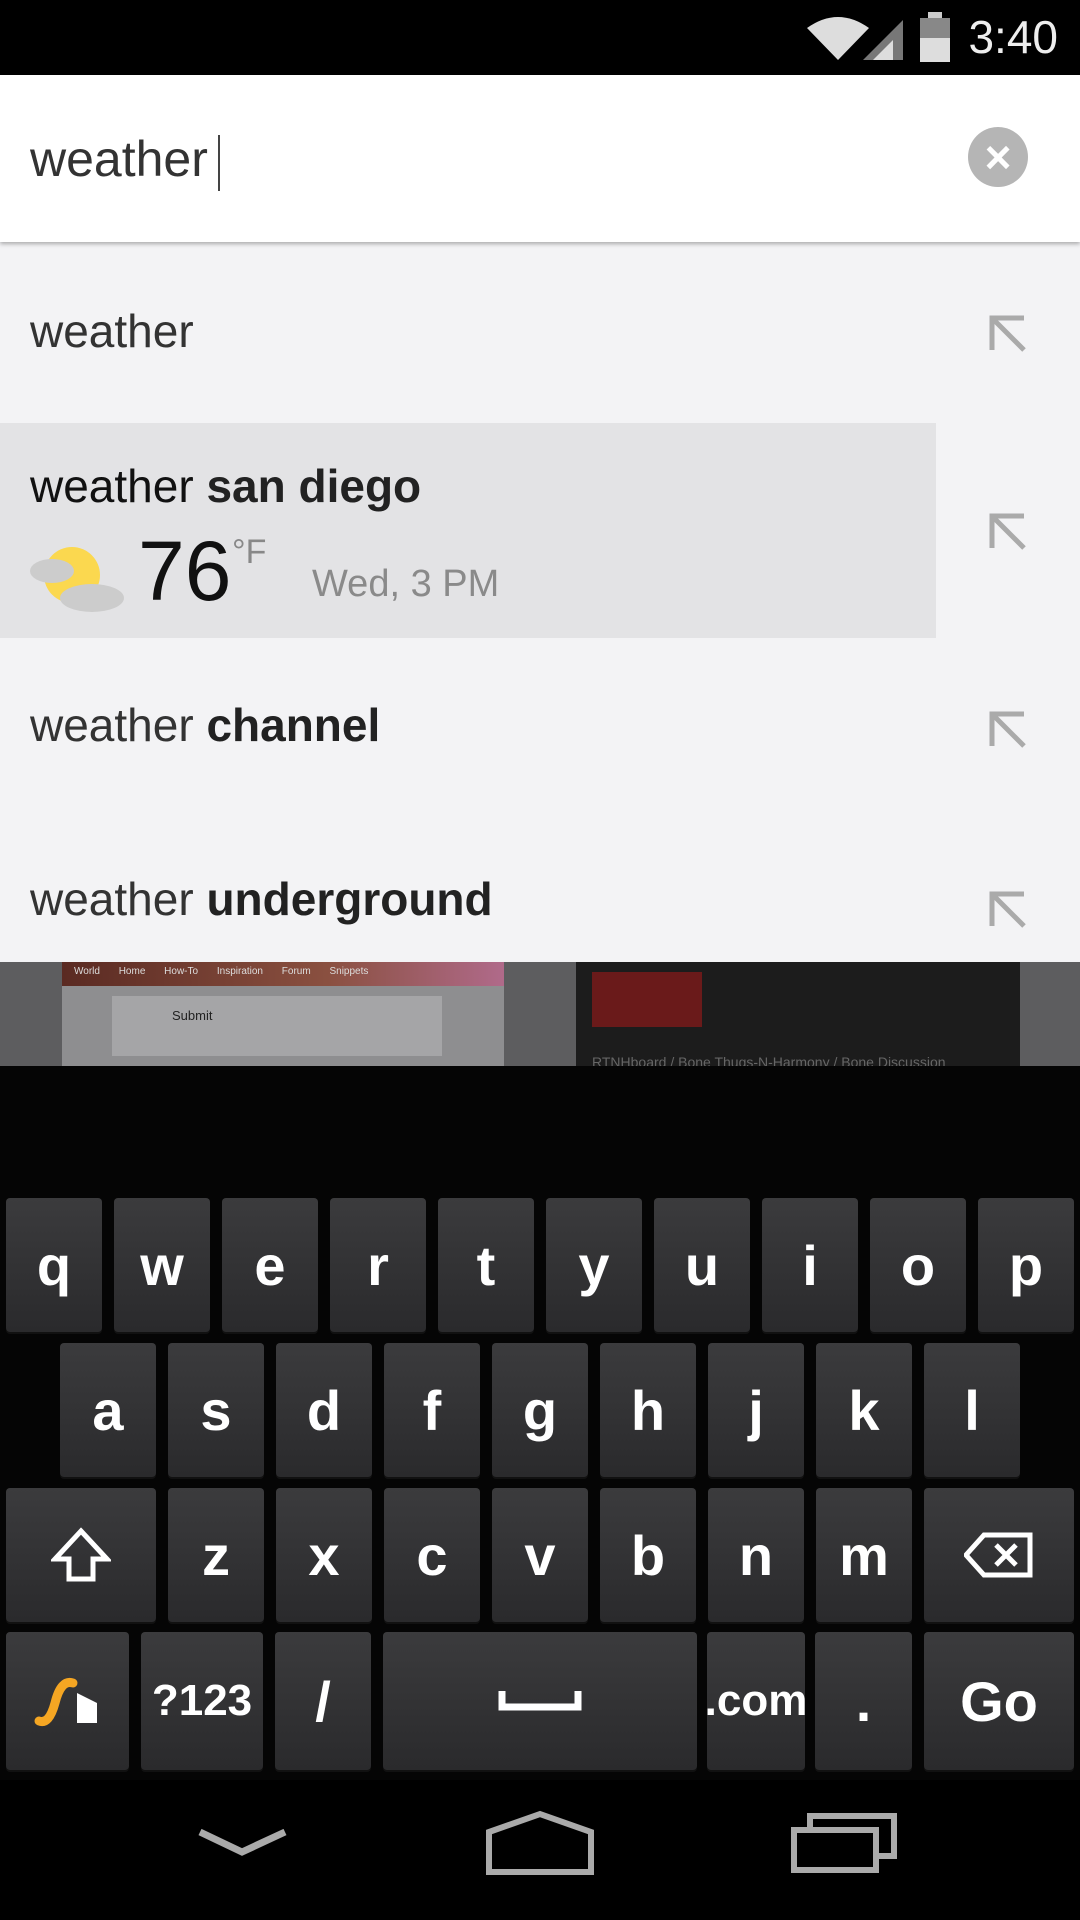 This screenshot has width=1080, height=1920. What do you see at coordinates (406, 584) in the screenshot?
I see `forecast-time: Wed, 3 PM` at bounding box center [406, 584].